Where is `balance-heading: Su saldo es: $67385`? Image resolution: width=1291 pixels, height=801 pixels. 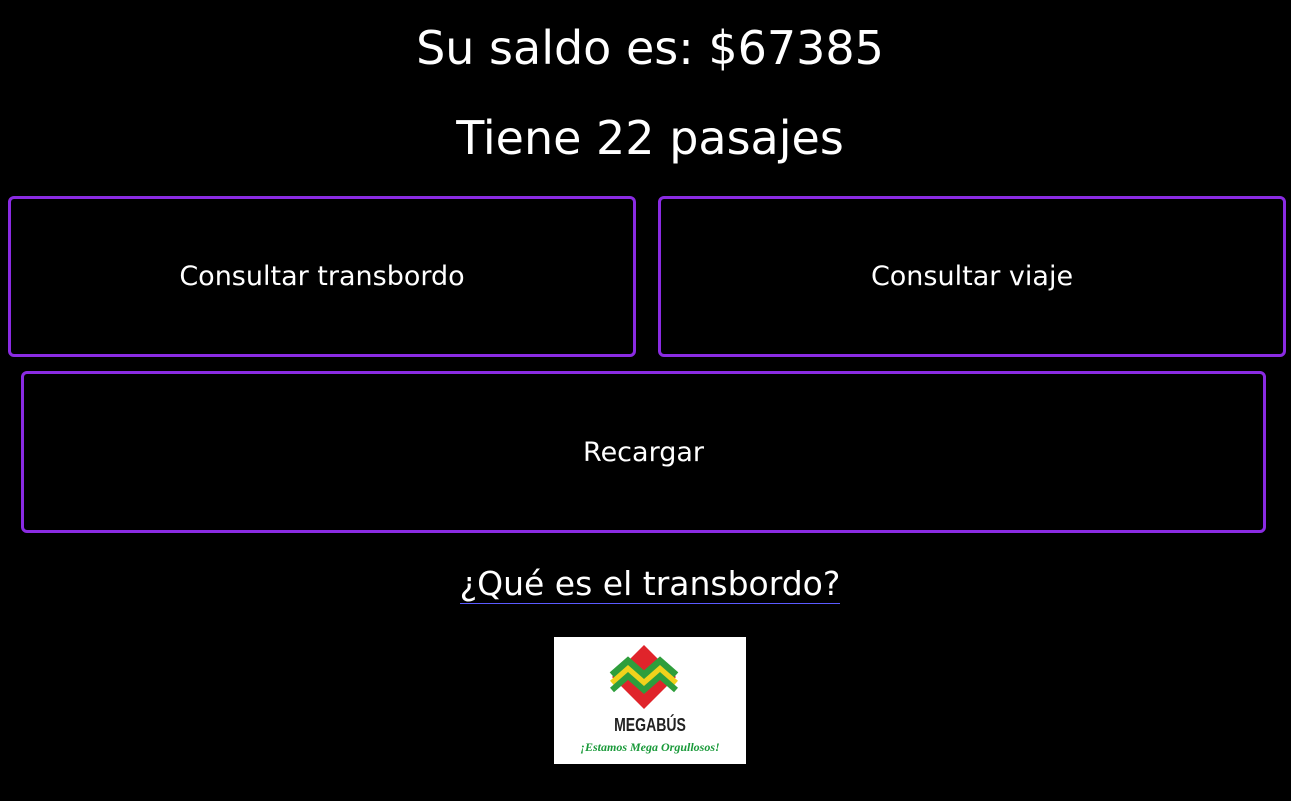 balance-heading: Su saldo es: $67385 is located at coordinates (650, 48).